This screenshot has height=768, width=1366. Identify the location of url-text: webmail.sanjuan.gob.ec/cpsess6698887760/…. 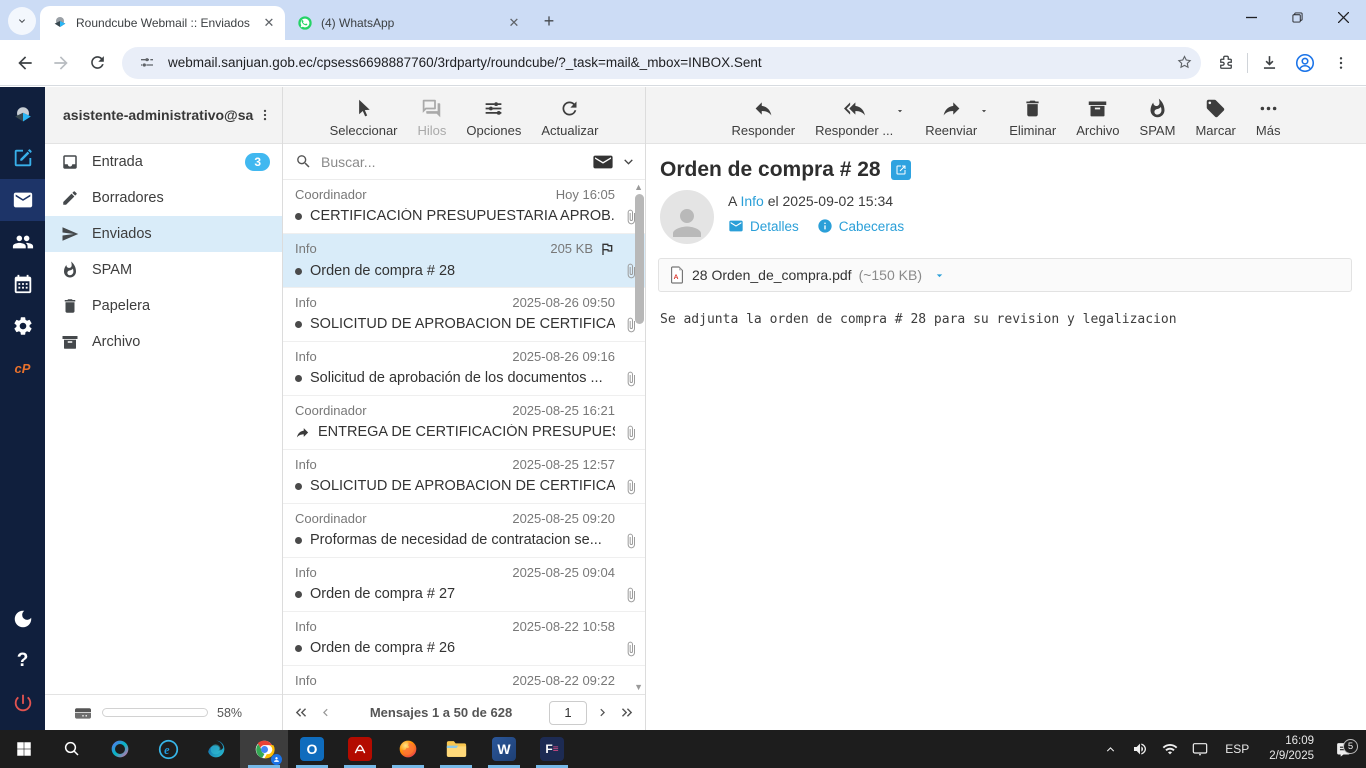
(665, 62).